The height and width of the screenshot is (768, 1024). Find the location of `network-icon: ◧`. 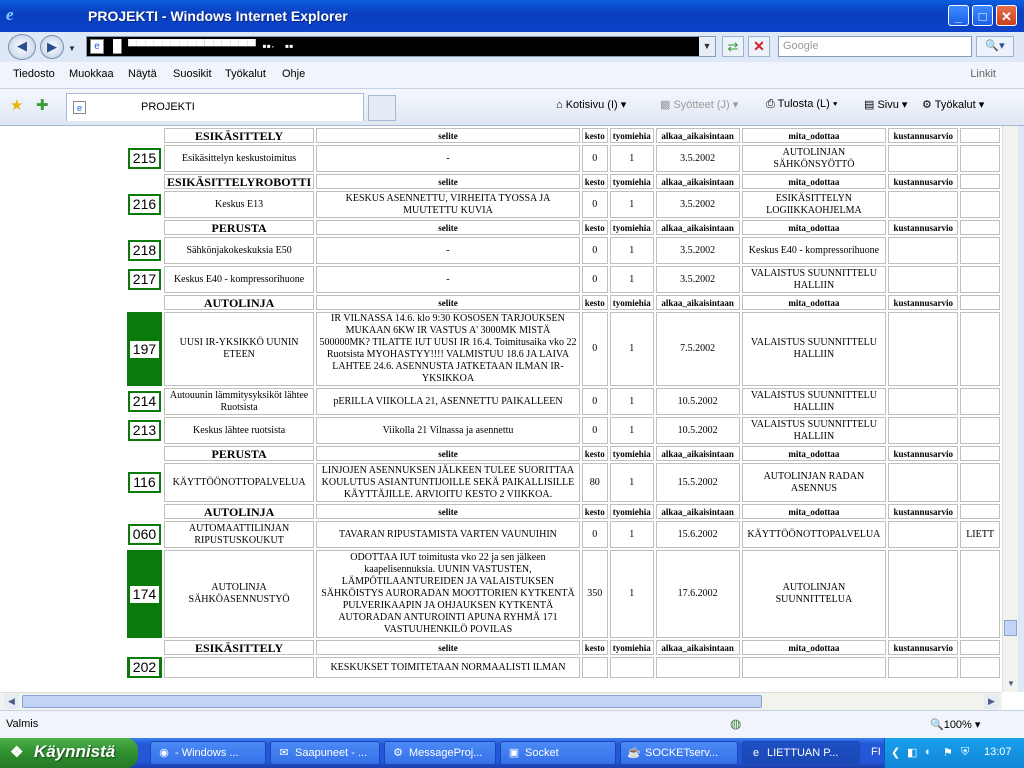

network-icon: ◧ is located at coordinates (912, 752).